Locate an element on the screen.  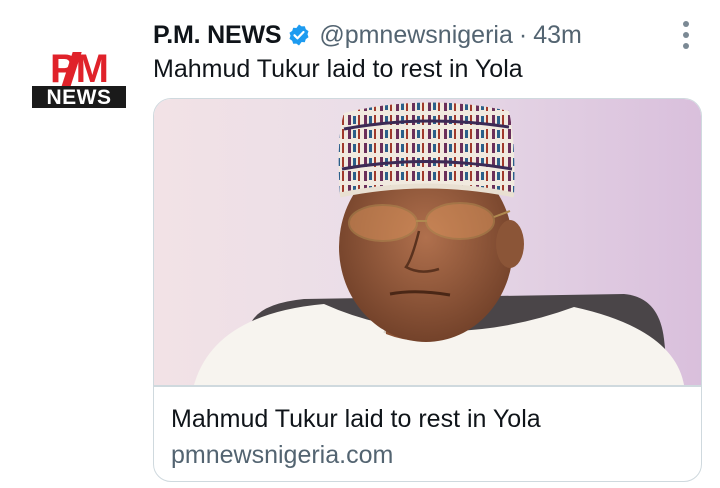
tweet-timestamp: 43m is located at coordinates (557, 35).